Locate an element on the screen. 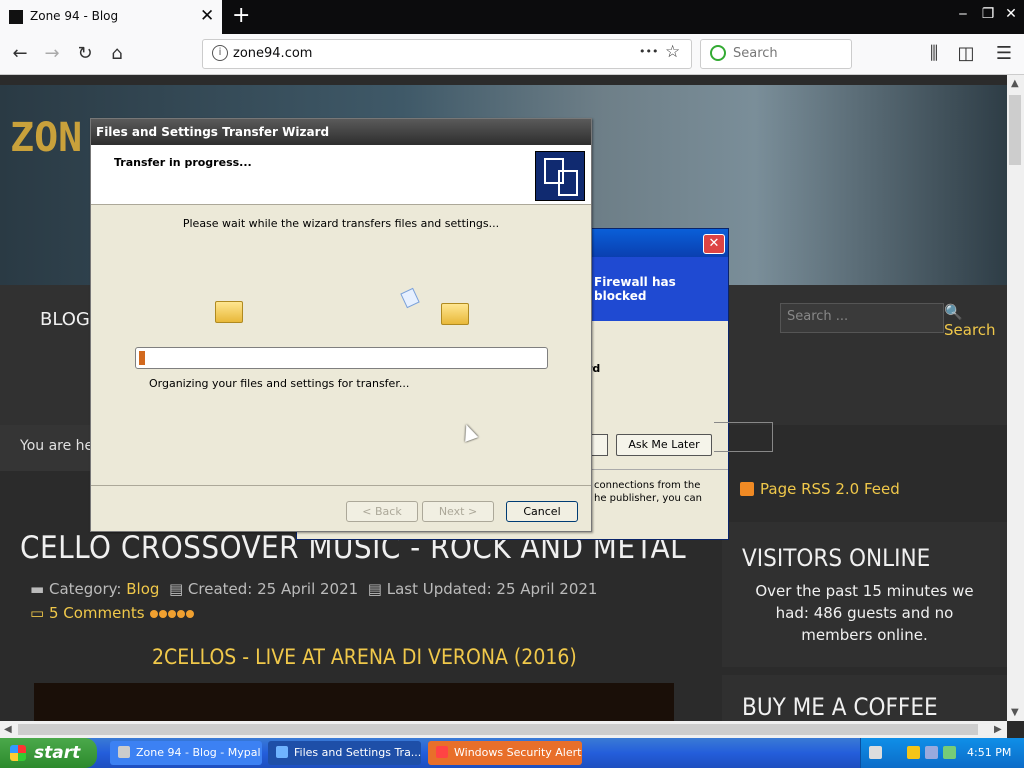 The height and width of the screenshot is (768, 1024). site-search-button: 🔍Search is located at coordinates (975, 321).